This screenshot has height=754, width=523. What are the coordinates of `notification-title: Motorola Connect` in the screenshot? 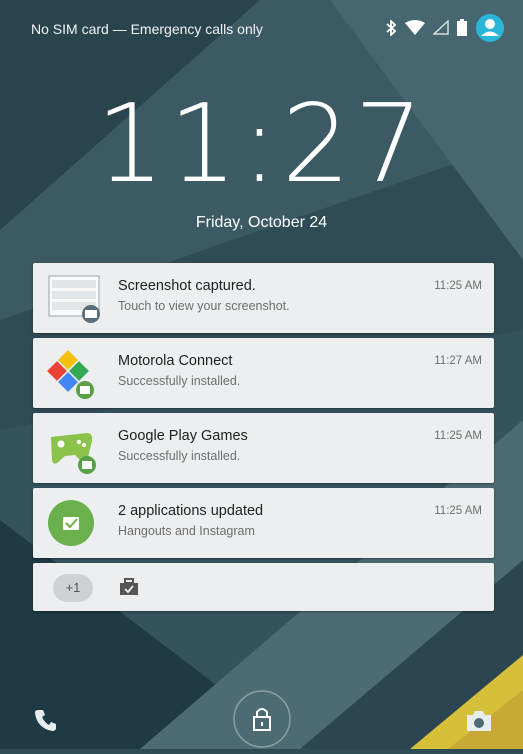 It's located at (175, 361).